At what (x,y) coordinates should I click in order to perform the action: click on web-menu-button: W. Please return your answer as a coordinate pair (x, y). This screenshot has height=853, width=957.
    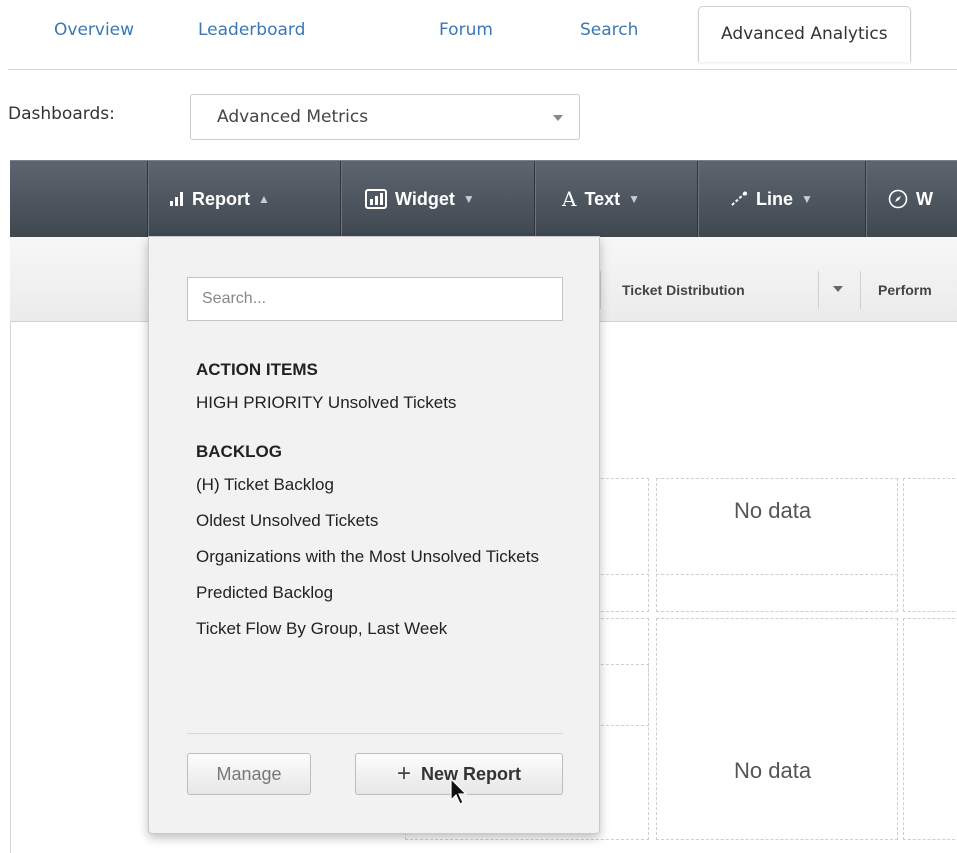
    Looking at the image, I should click on (910, 199).